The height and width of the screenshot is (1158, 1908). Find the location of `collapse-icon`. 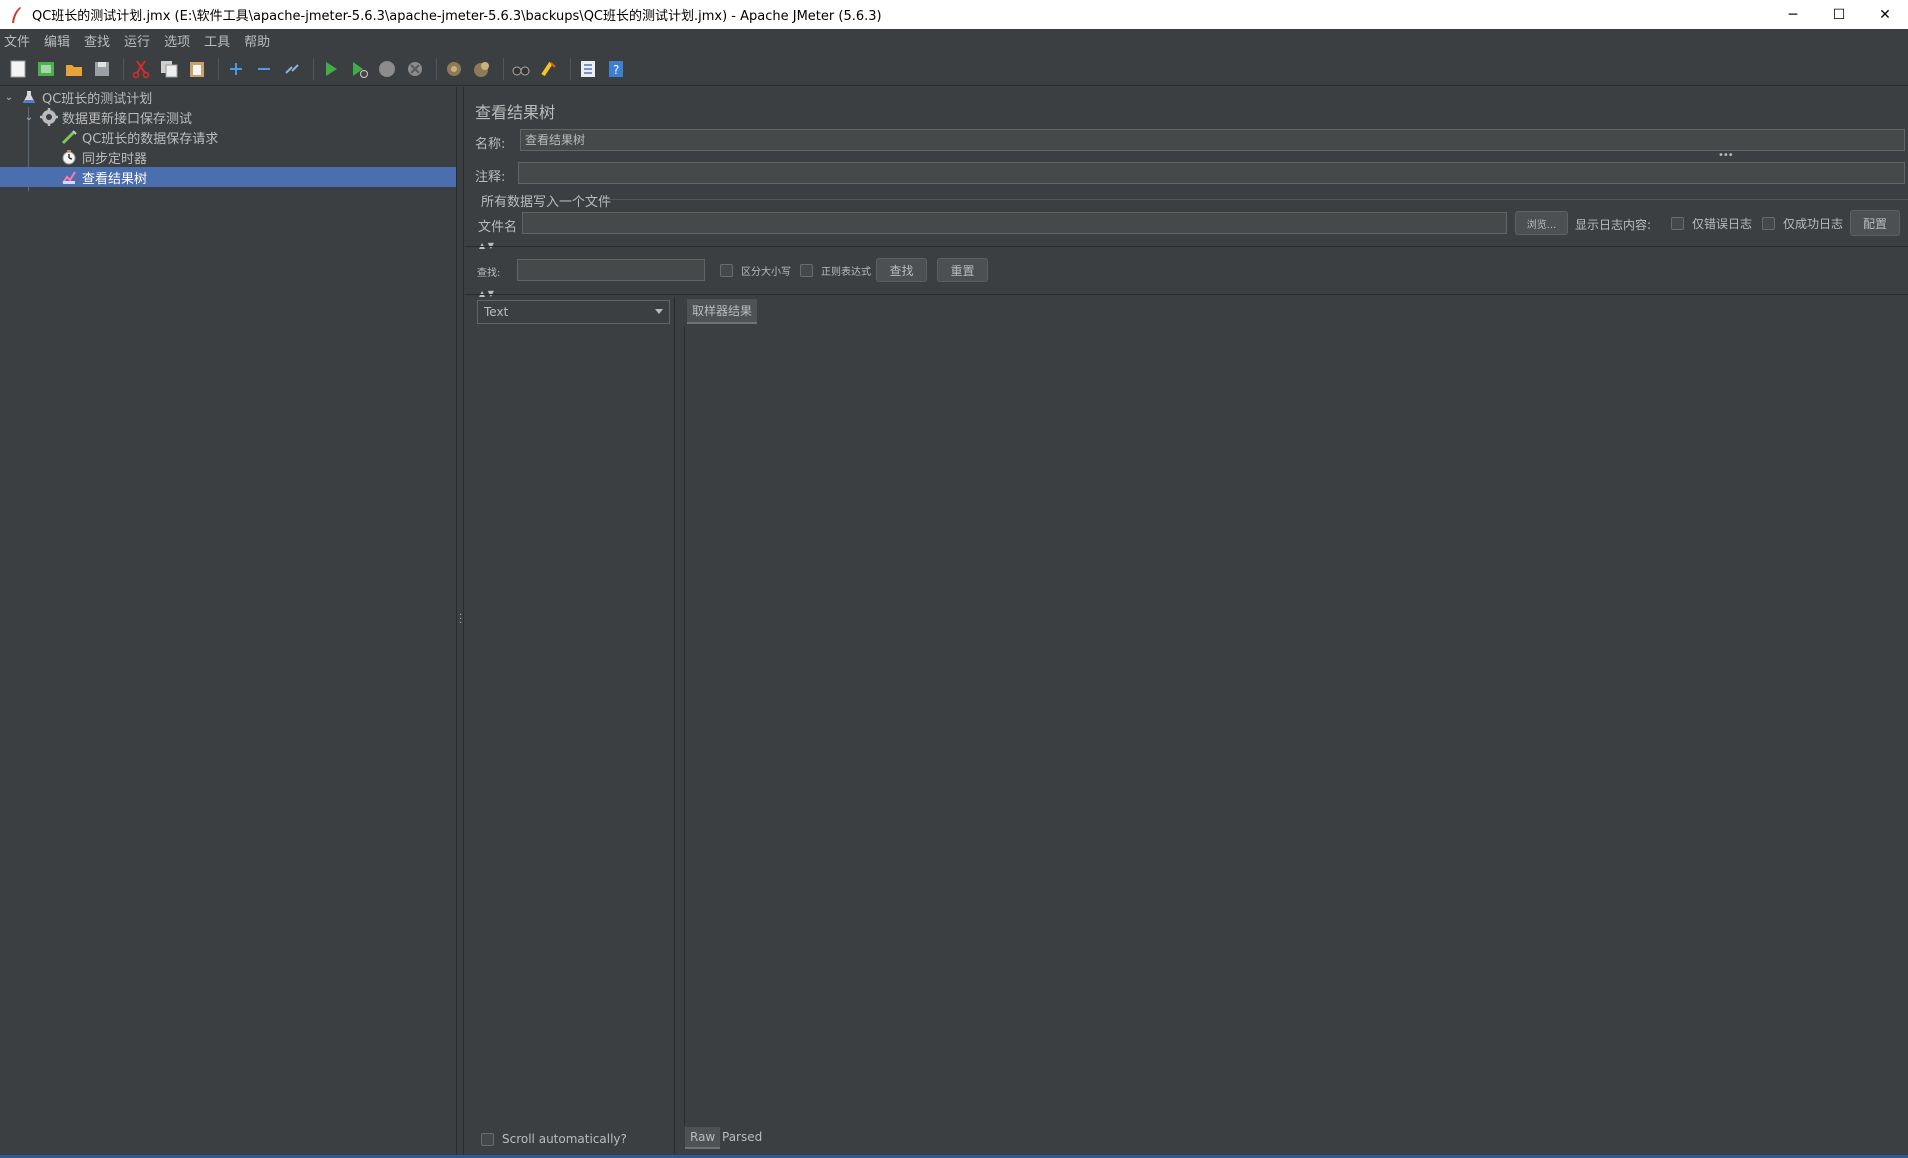

collapse-icon is located at coordinates (264, 69).